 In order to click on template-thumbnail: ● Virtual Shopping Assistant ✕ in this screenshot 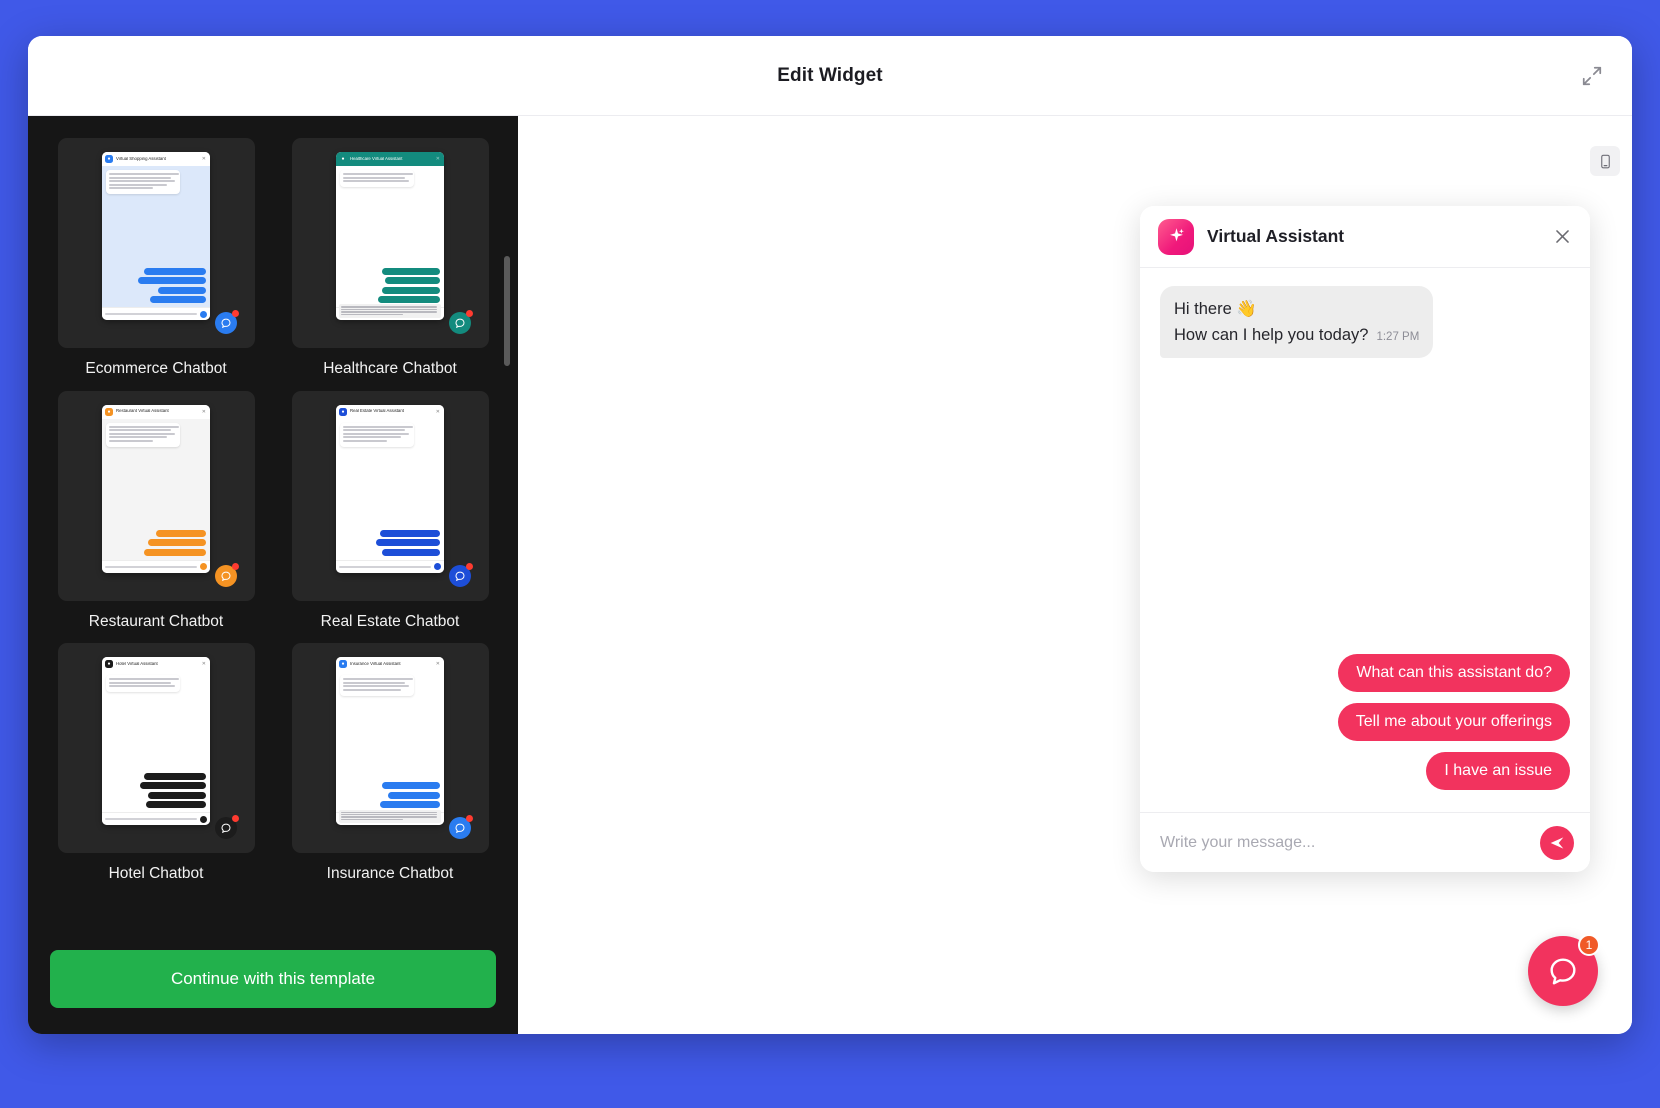, I will do `click(156, 243)`.